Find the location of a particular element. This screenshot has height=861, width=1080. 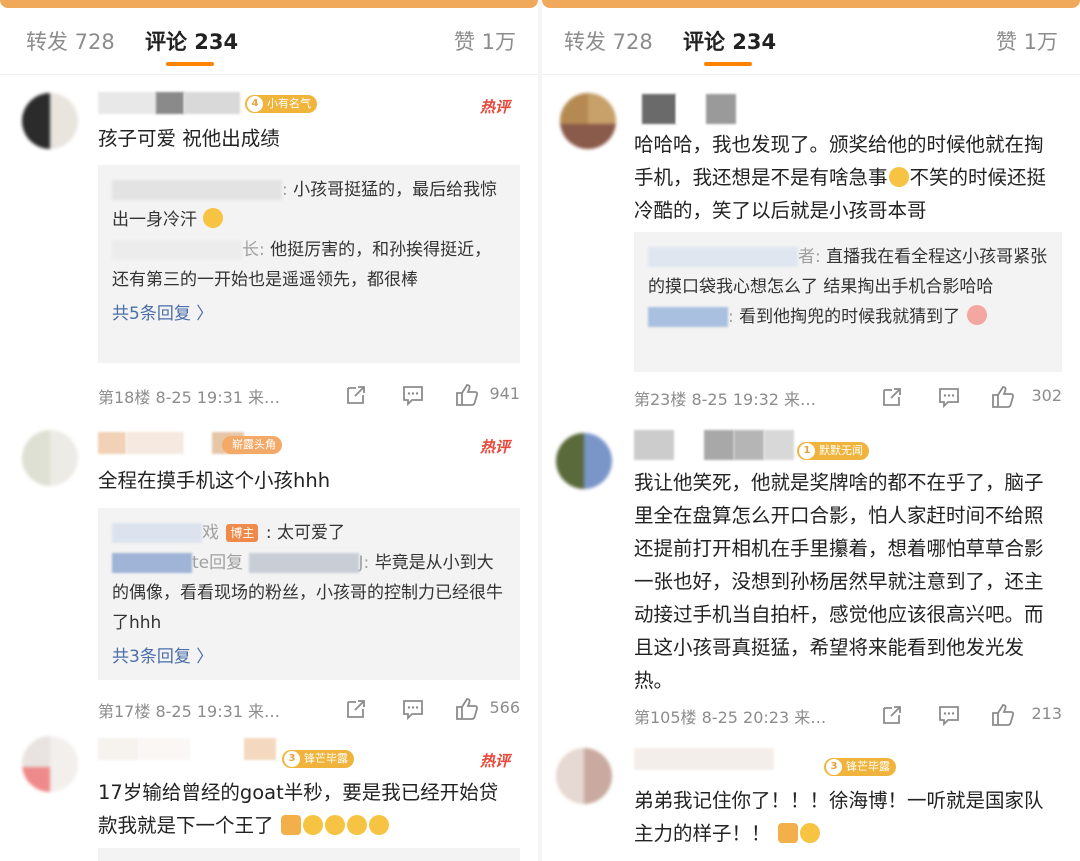

like-count: 566 is located at coordinates (504, 707).